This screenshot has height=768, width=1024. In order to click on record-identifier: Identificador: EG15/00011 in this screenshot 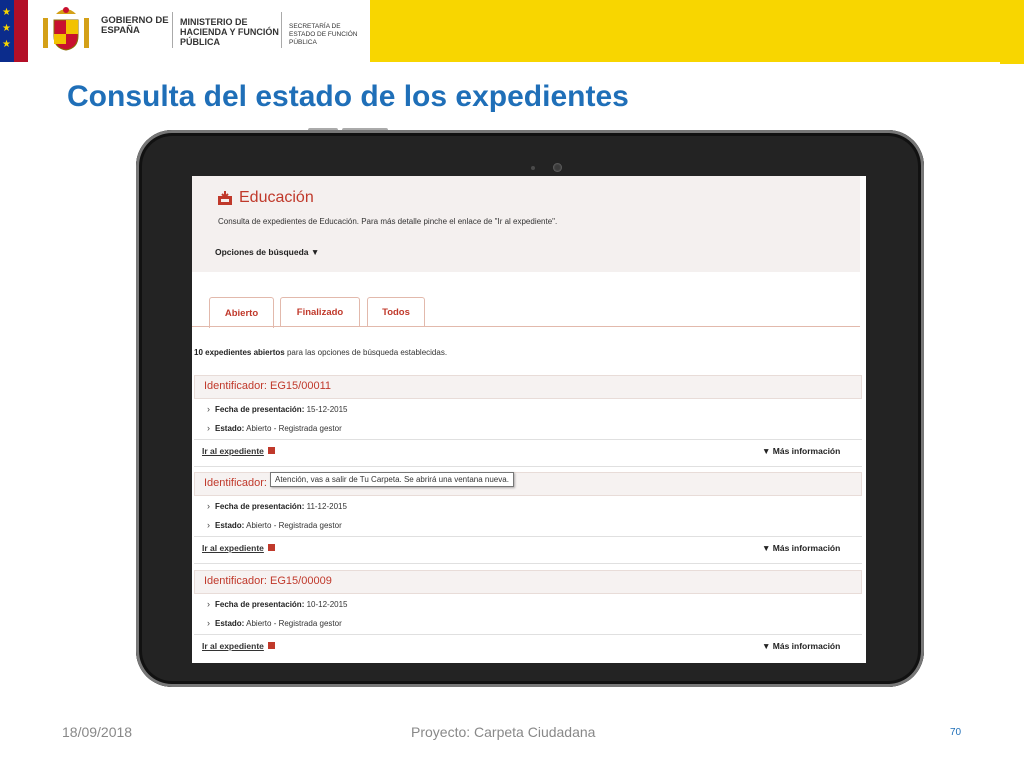, I will do `click(267, 386)`.